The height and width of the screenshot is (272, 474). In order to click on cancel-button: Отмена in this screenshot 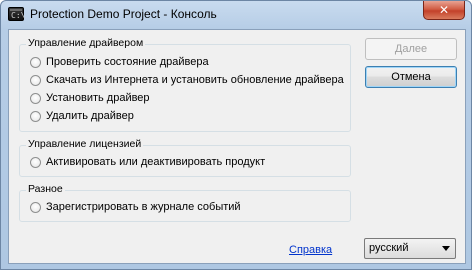, I will do `click(411, 77)`.